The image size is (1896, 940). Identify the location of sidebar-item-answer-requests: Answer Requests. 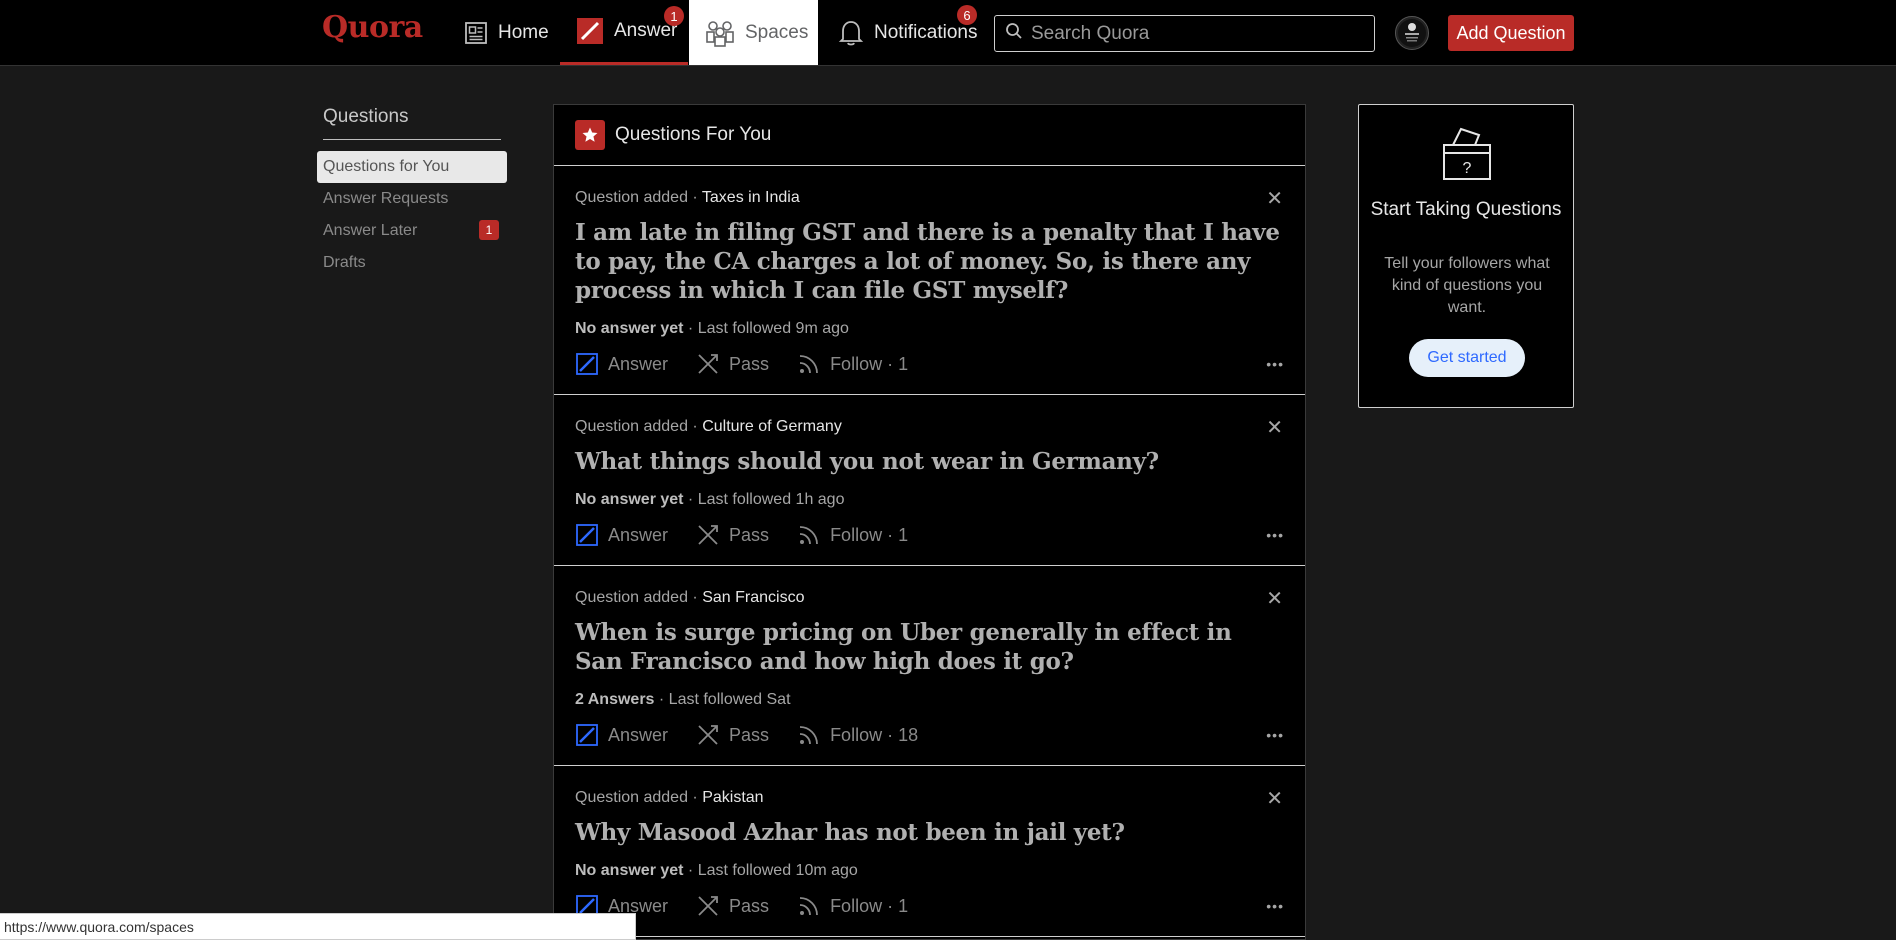
(412, 199).